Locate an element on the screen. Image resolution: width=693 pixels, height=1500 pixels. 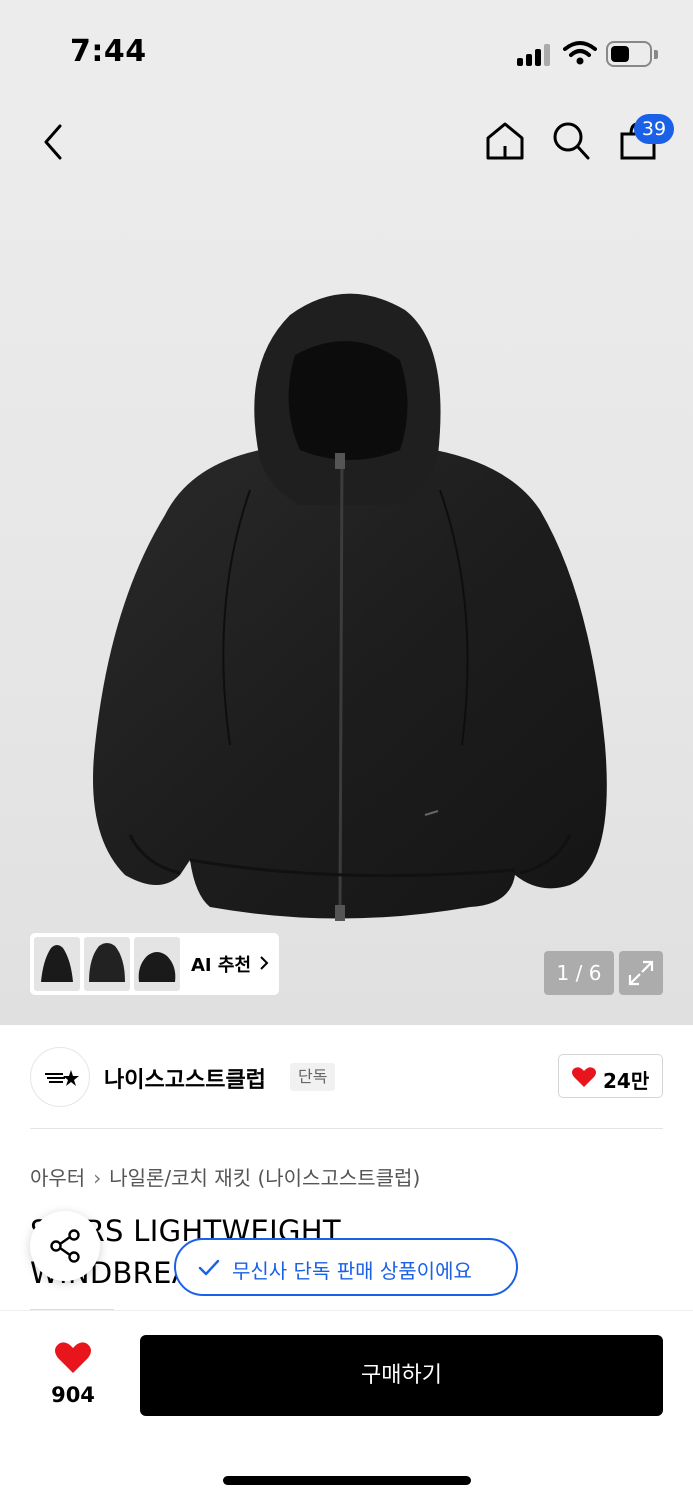
breadcrumb-subcategory: 나일론/코치 재킷 (나이스고스트클럽) is located at coordinates (264, 1178).